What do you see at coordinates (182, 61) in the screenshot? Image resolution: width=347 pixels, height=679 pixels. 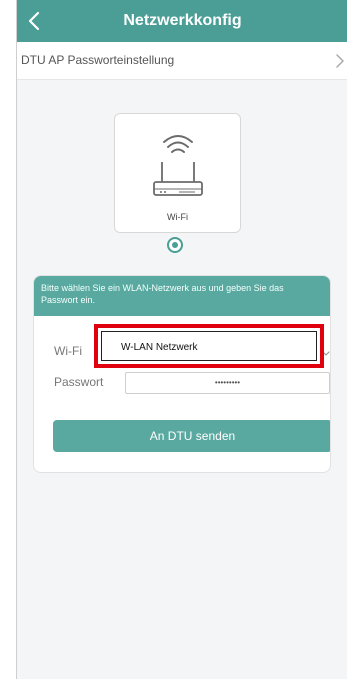 I see `dtu-ap-password-settings-row: DTU AP Passworteinstellung` at bounding box center [182, 61].